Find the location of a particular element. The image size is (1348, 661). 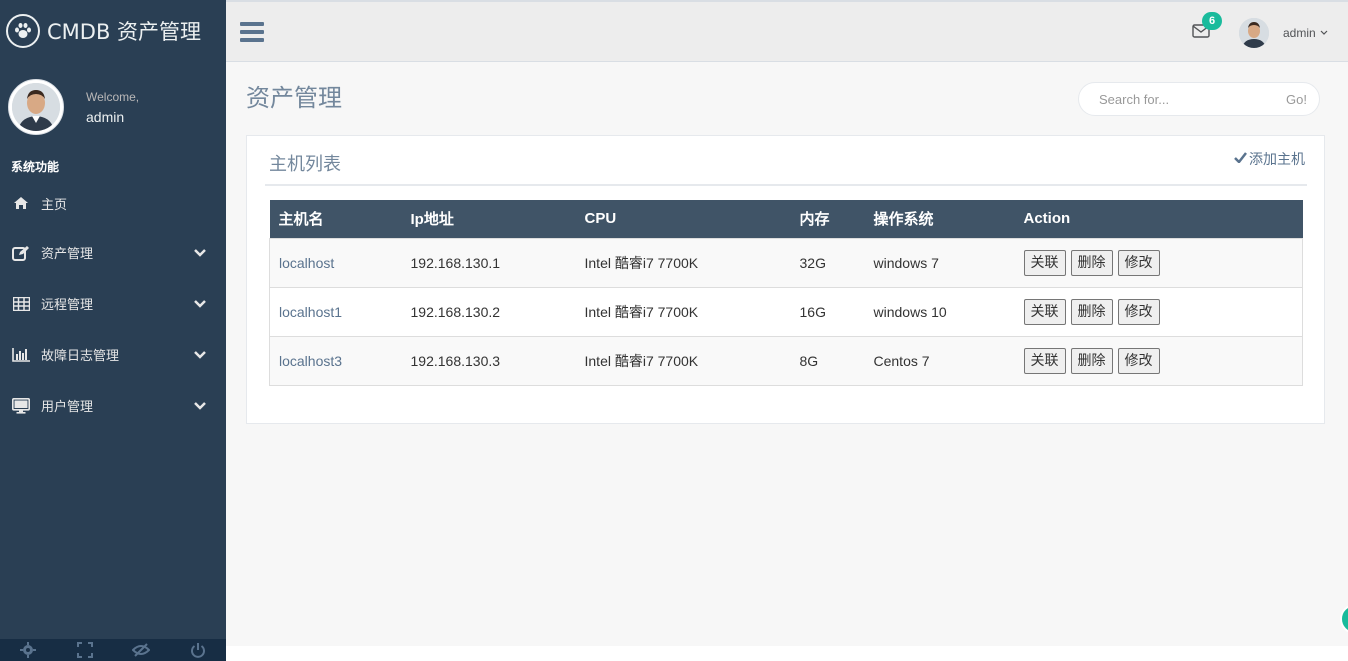

user-menu: admin is located at coordinates (1283, 33).